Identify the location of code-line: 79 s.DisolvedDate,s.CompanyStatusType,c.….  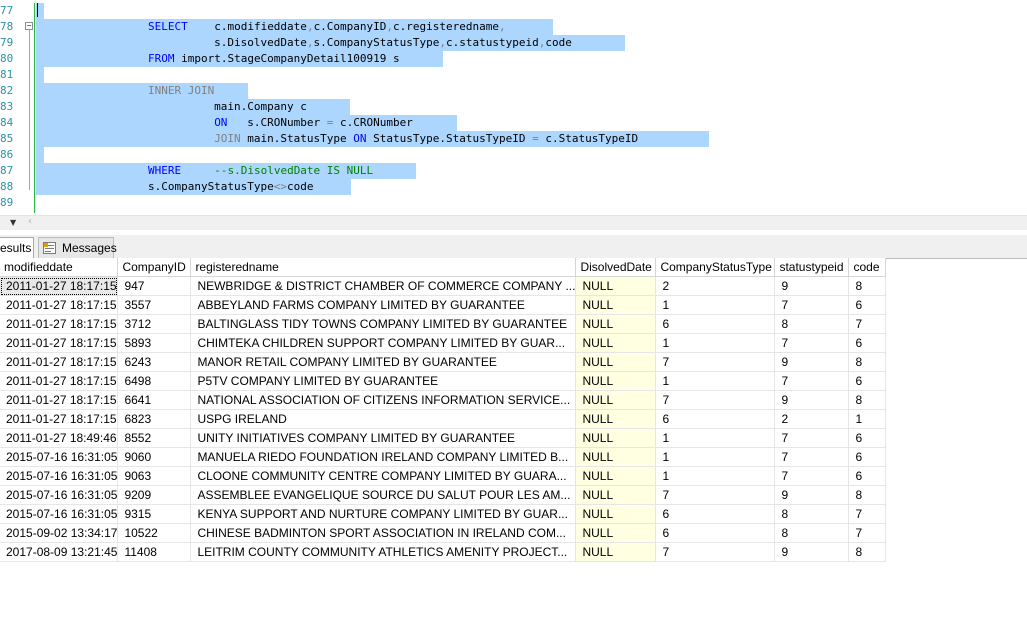
(513, 43).